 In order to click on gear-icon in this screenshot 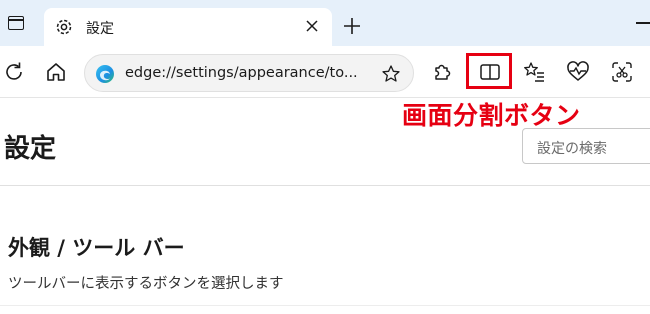, I will do `click(64, 27)`.